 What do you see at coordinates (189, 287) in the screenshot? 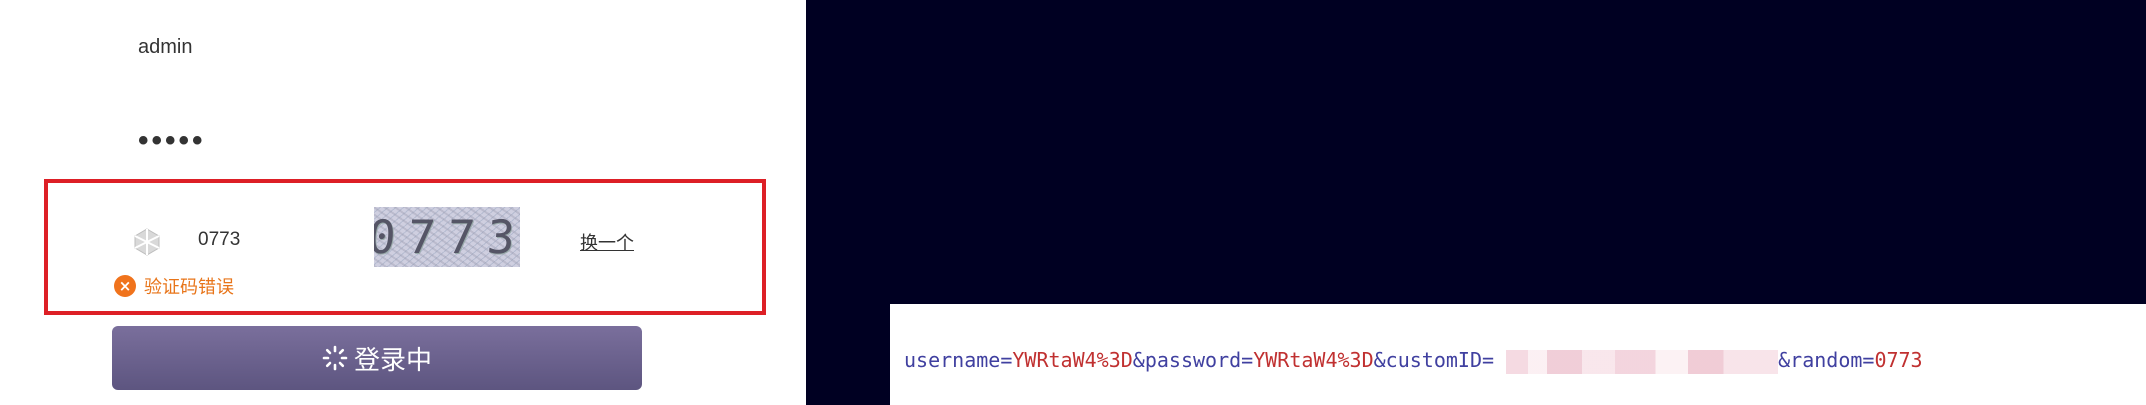
I see `captcha-error-text: 验证码错误` at bounding box center [189, 287].